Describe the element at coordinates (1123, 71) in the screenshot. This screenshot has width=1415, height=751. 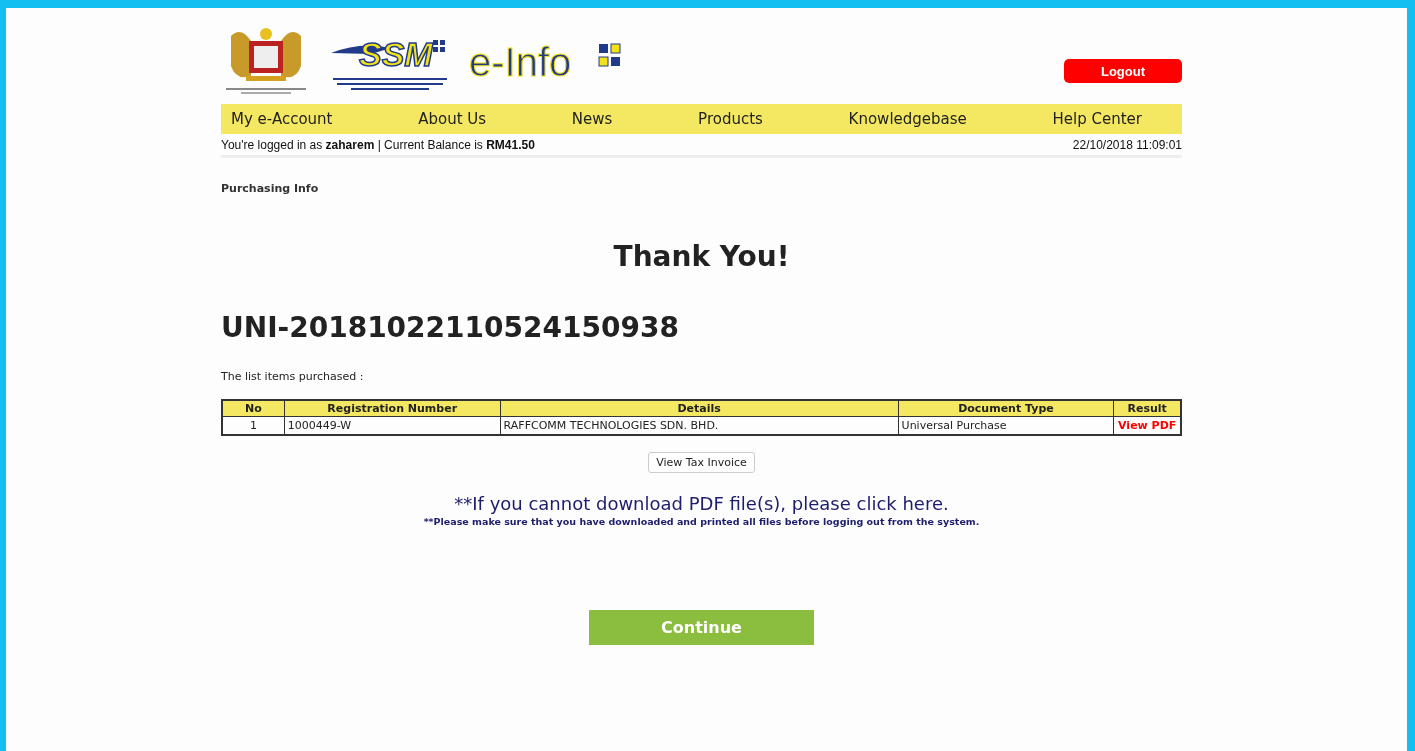
I see `logout-button: Logout` at that location.